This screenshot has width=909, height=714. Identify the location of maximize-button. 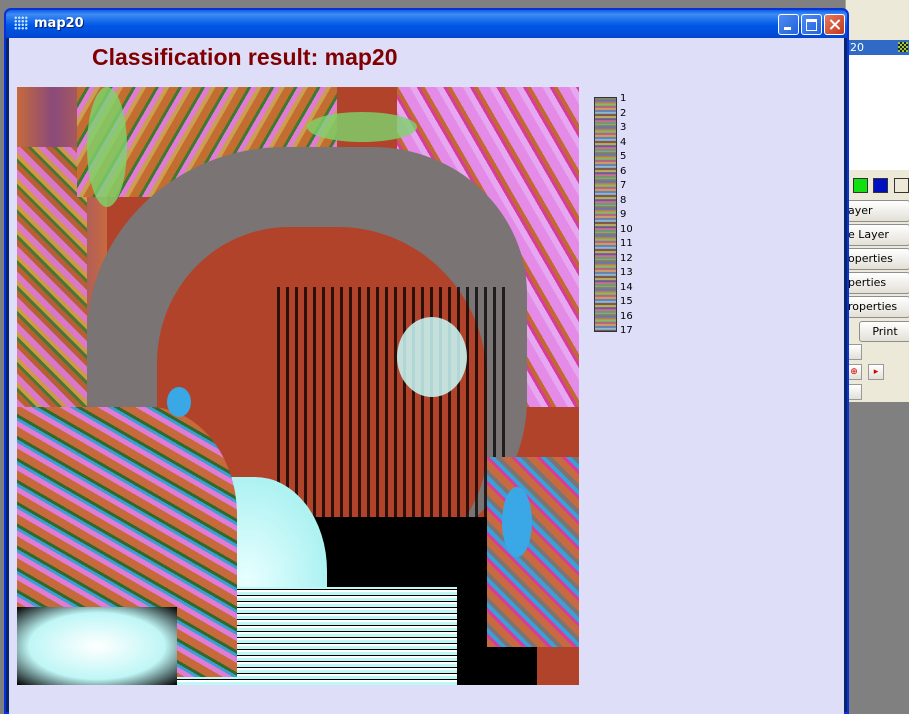
(811, 24).